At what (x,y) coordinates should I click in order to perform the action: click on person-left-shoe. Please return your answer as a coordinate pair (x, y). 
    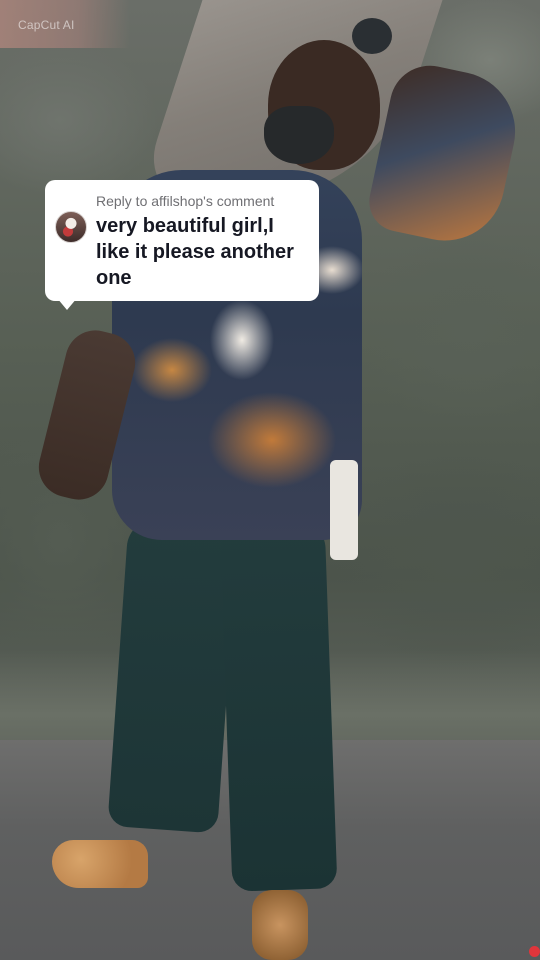
    Looking at the image, I should click on (100, 864).